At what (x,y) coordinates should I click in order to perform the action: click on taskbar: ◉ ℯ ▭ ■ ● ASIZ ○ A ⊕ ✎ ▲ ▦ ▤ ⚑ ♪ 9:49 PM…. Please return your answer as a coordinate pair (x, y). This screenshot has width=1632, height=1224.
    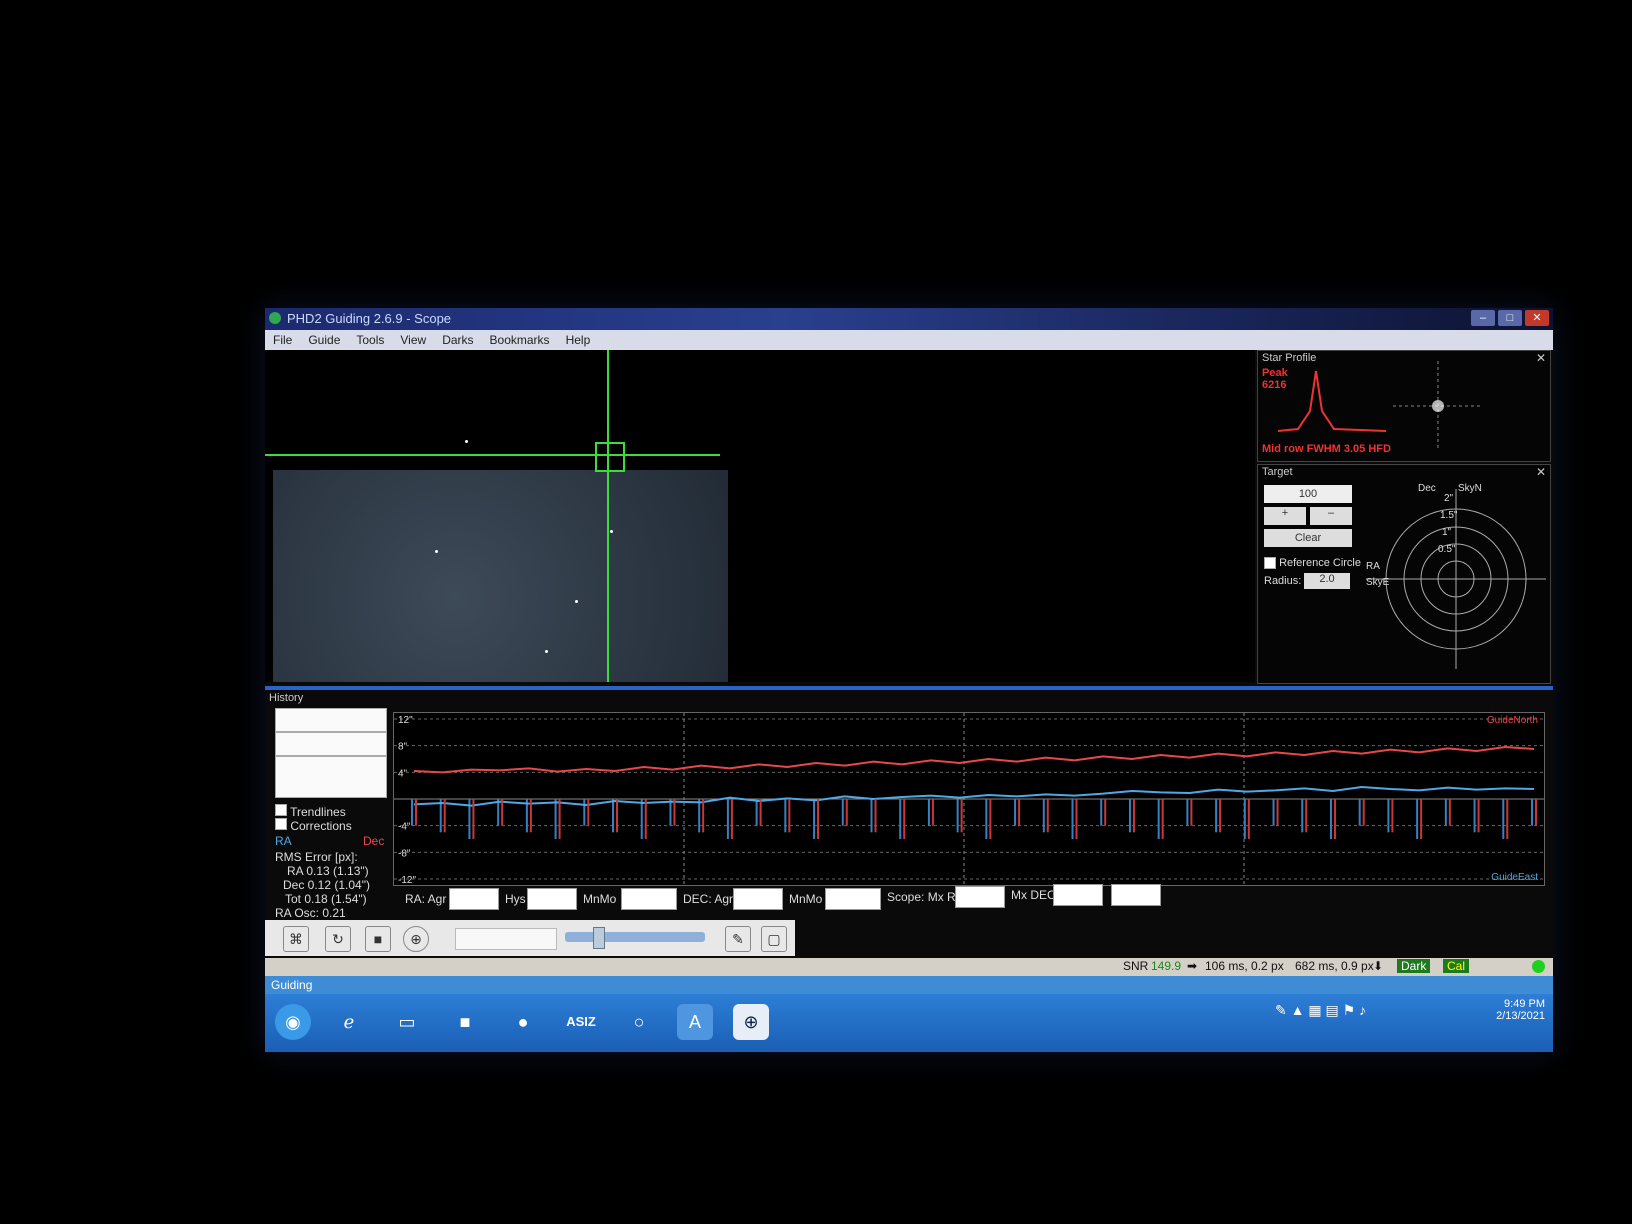
    Looking at the image, I should click on (909, 1023).